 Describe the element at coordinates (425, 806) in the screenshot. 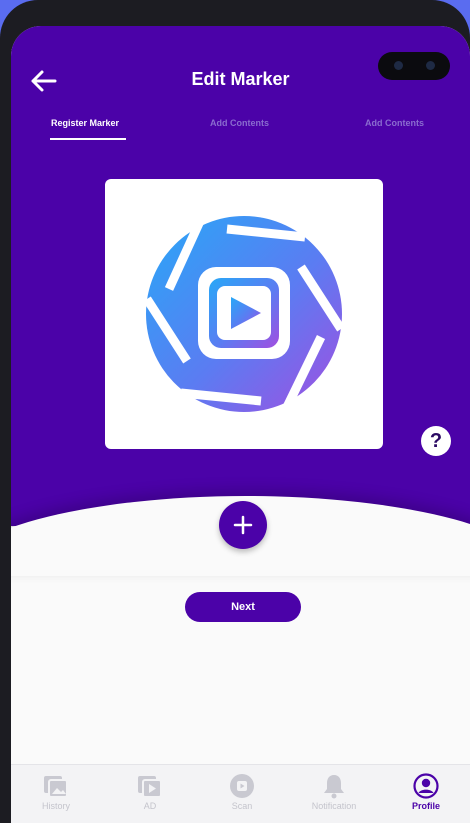

I see `nav-profile-label: Profile` at that location.